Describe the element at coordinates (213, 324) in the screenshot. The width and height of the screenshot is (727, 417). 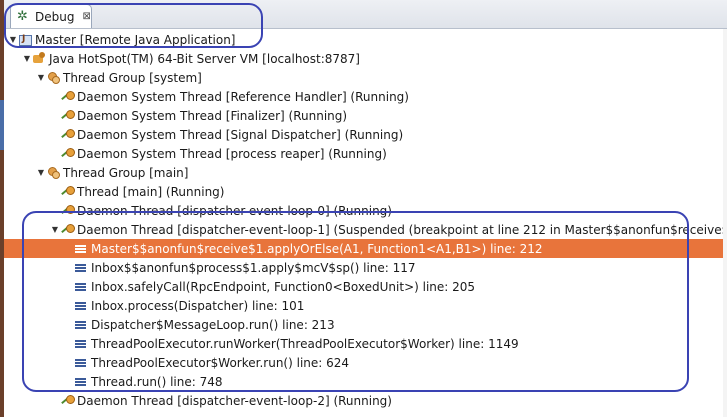
I see `tree-row-label: Dispatcher$MessageLoop.run() line: 213` at that location.